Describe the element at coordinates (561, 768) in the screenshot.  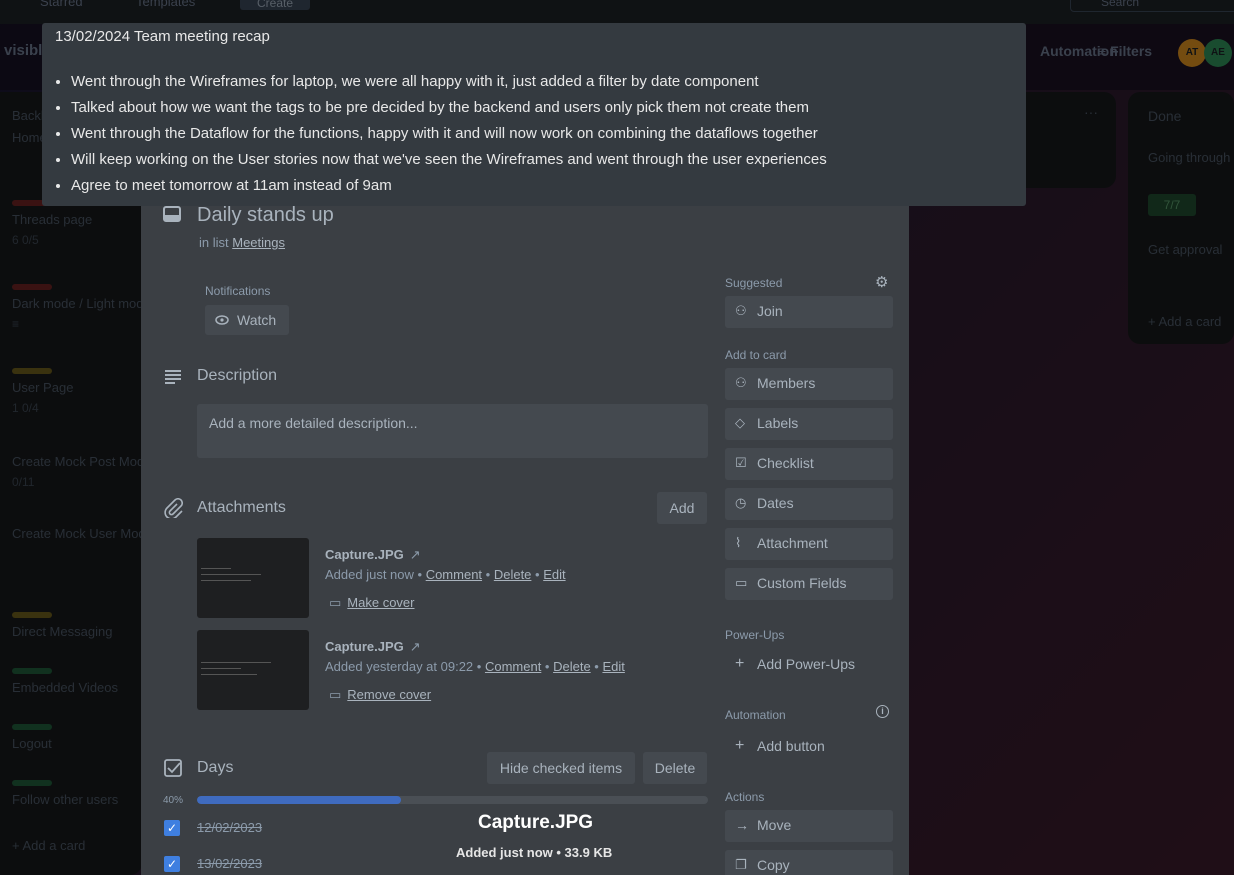
I see `hide-checked-button: Hide checked items` at that location.